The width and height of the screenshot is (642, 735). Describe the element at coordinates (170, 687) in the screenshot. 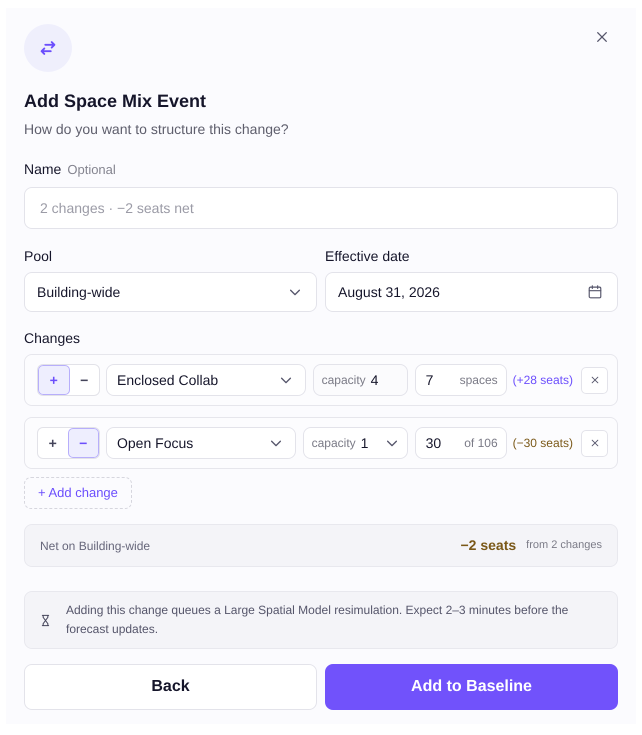

I see `back-button: Back` at that location.